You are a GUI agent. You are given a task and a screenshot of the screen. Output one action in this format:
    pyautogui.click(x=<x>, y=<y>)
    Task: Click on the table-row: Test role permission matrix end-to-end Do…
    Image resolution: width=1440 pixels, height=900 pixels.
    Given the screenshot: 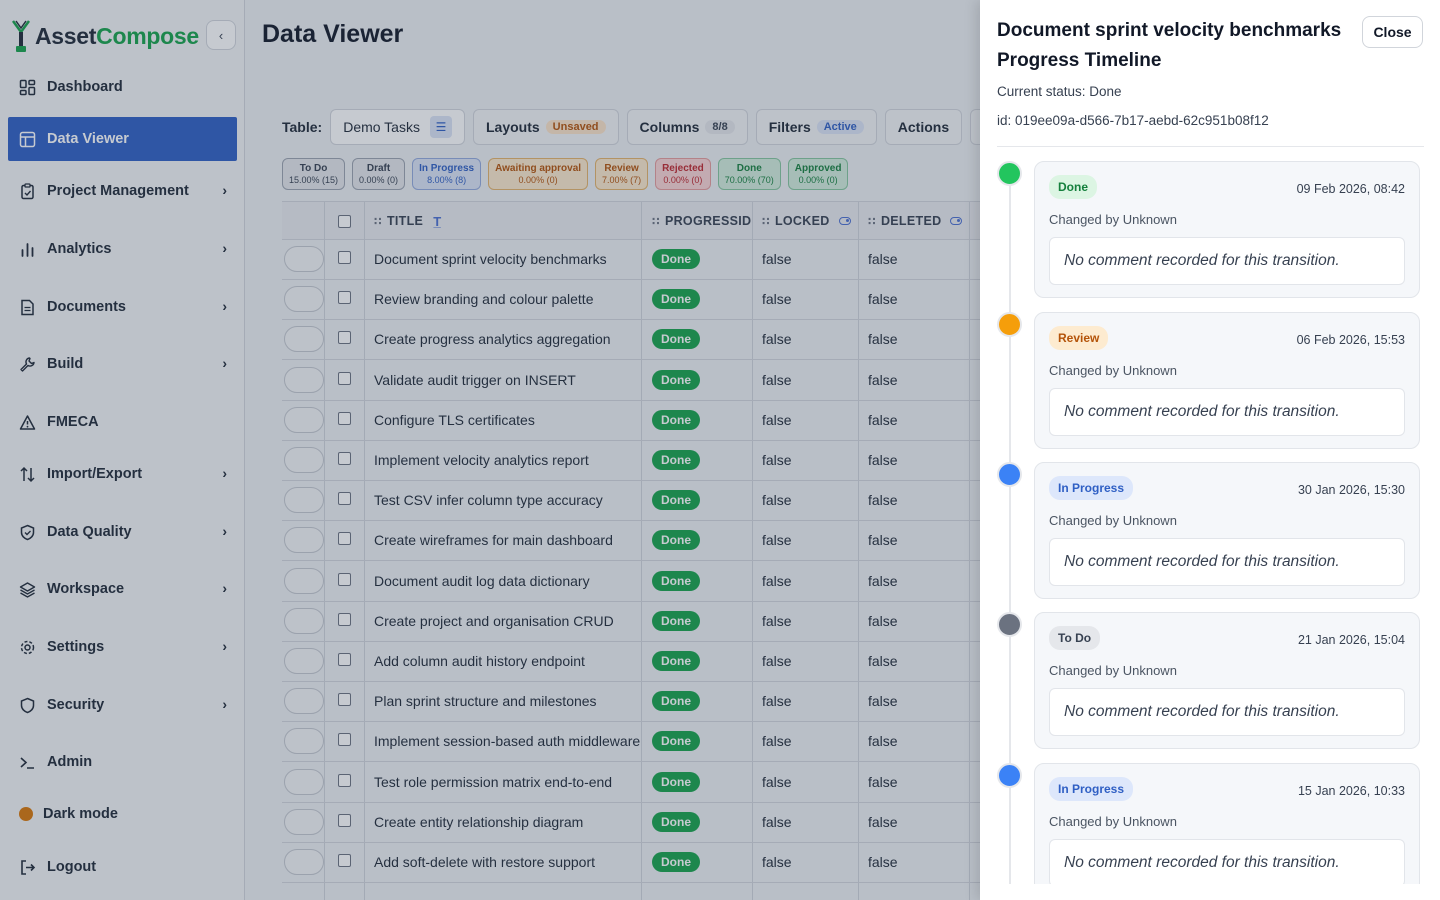 What is the action you would take?
    pyautogui.click(x=631, y=783)
    